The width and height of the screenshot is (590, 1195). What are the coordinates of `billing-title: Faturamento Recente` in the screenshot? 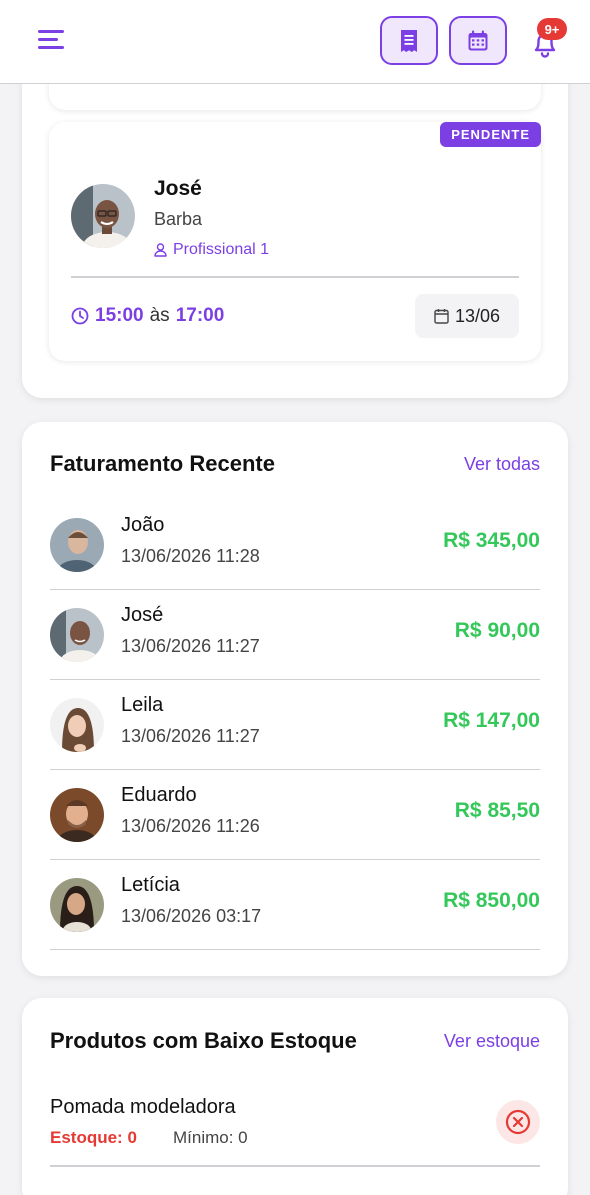 It's located at (162, 463).